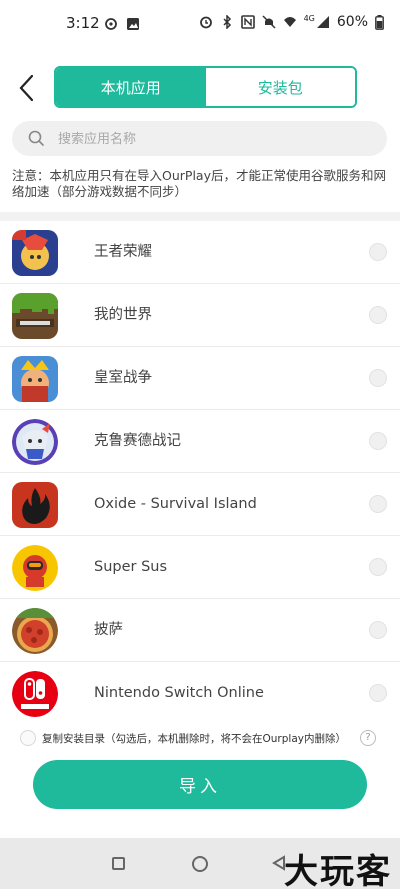 The height and width of the screenshot is (893, 400). What do you see at coordinates (352, 22) in the screenshot?
I see `battery-percent: 60%` at bounding box center [352, 22].